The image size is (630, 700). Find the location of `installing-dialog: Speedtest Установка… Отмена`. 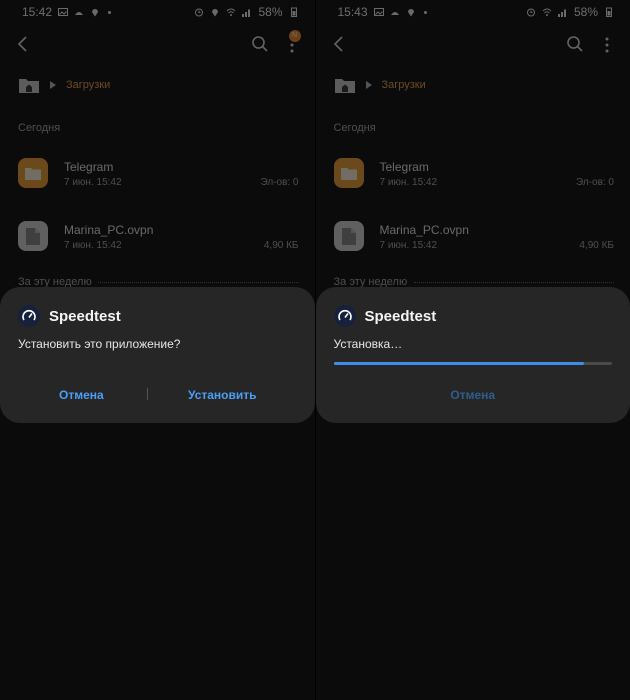

installing-dialog: Speedtest Установка… Отмена is located at coordinates (472, 355).